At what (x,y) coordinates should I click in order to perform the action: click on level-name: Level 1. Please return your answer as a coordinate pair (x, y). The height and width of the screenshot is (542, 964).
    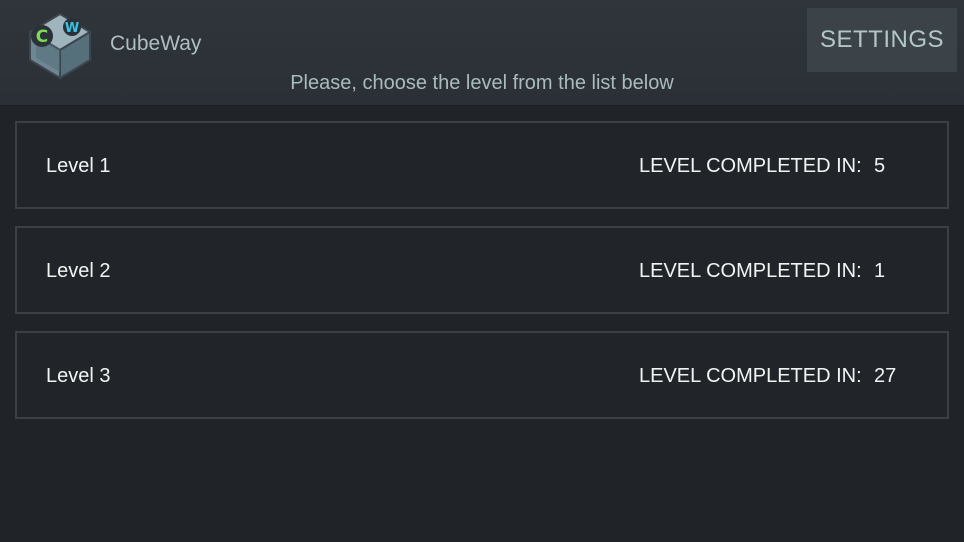
    Looking at the image, I should click on (78, 166).